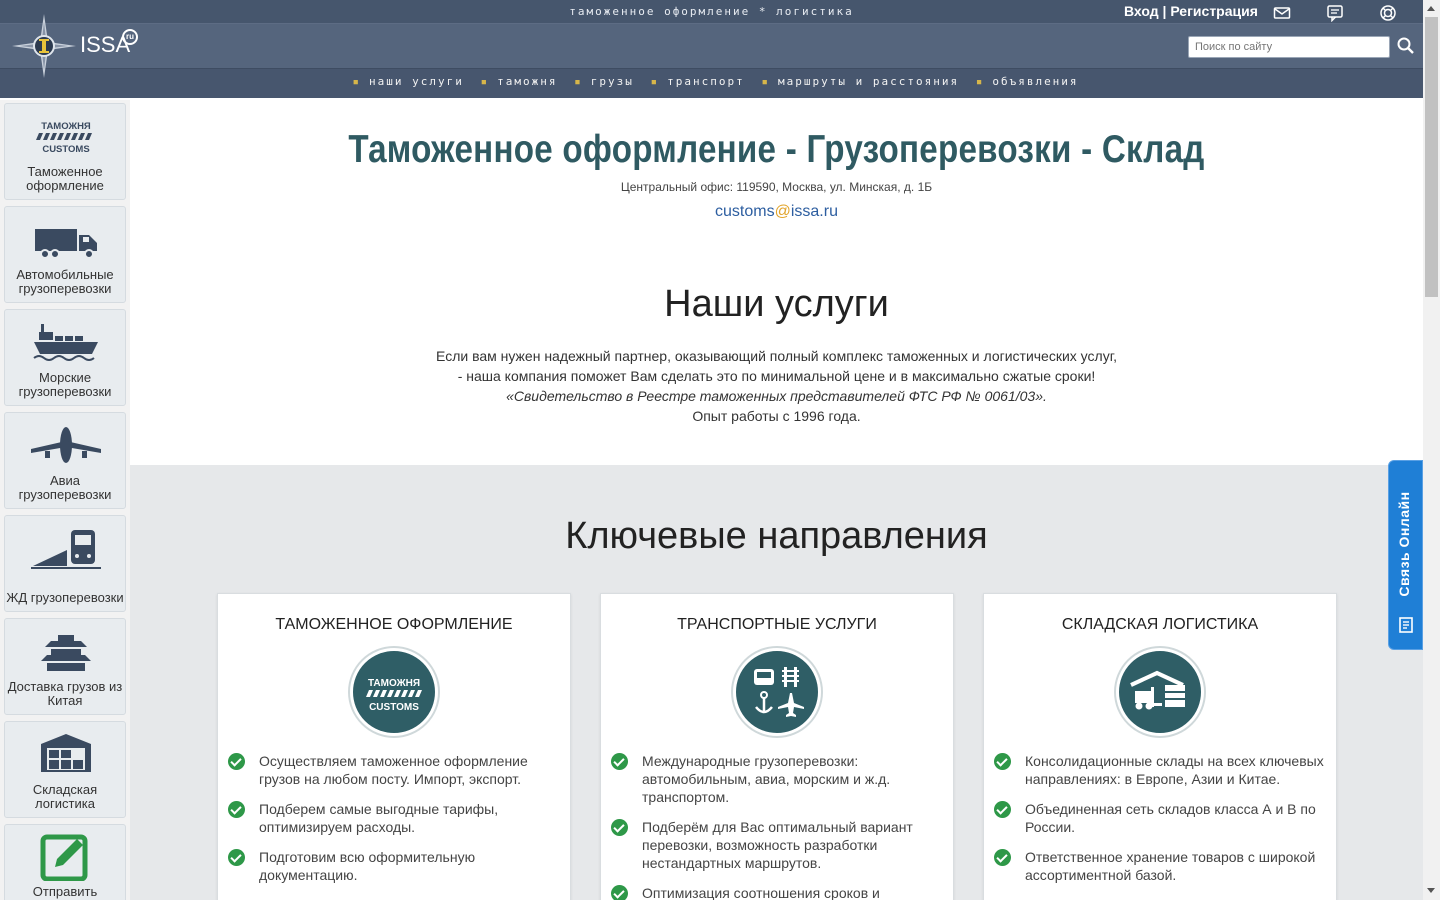 The image size is (1440, 900). I want to click on nav-item-services: наши услуги, so click(416, 81).